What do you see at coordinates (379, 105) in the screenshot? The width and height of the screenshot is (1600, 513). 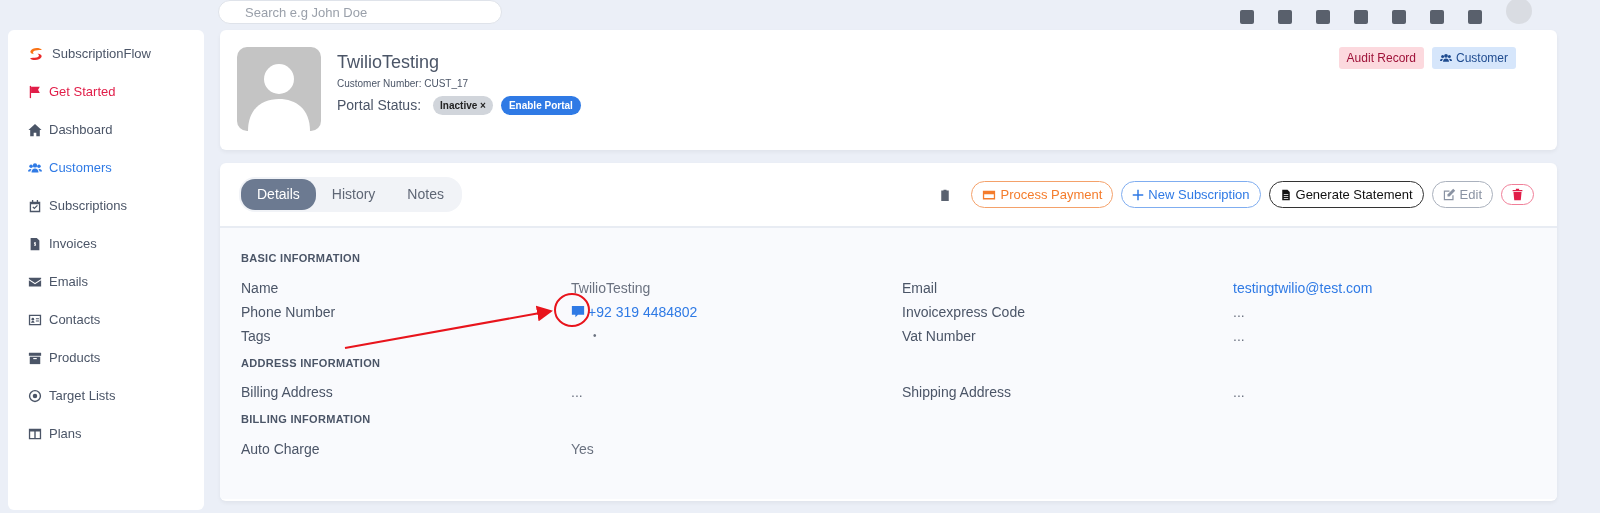 I see `portal-status-label: Portal Status:` at bounding box center [379, 105].